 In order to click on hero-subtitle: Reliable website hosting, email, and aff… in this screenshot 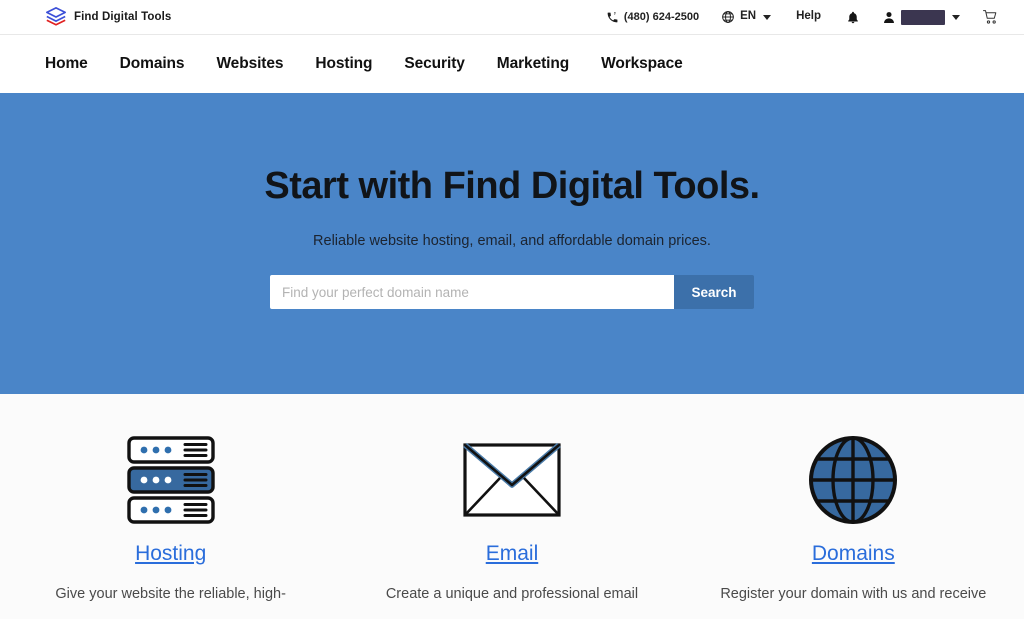, I will do `click(512, 241)`.